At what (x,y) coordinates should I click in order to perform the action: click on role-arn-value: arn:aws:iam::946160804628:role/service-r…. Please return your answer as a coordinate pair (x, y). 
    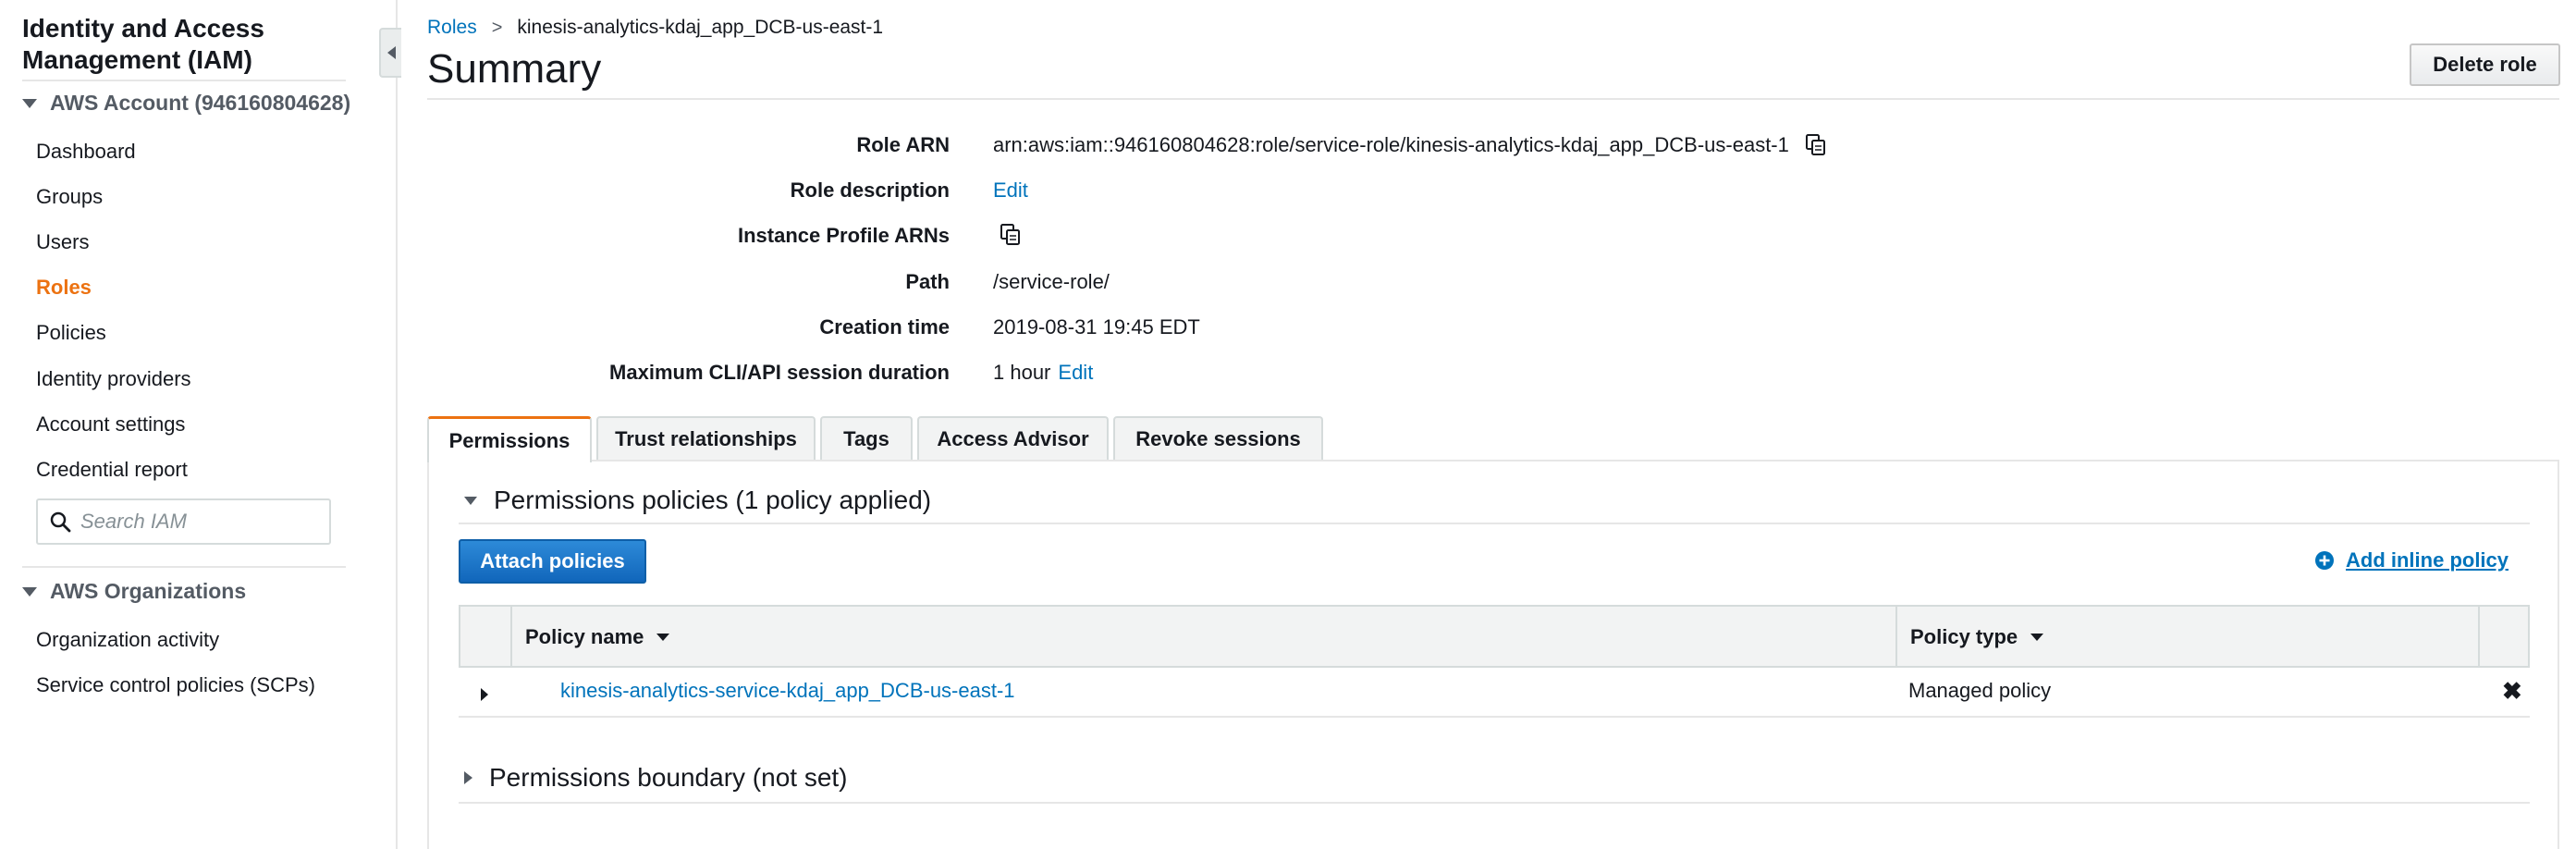
    Looking at the image, I should click on (1409, 145).